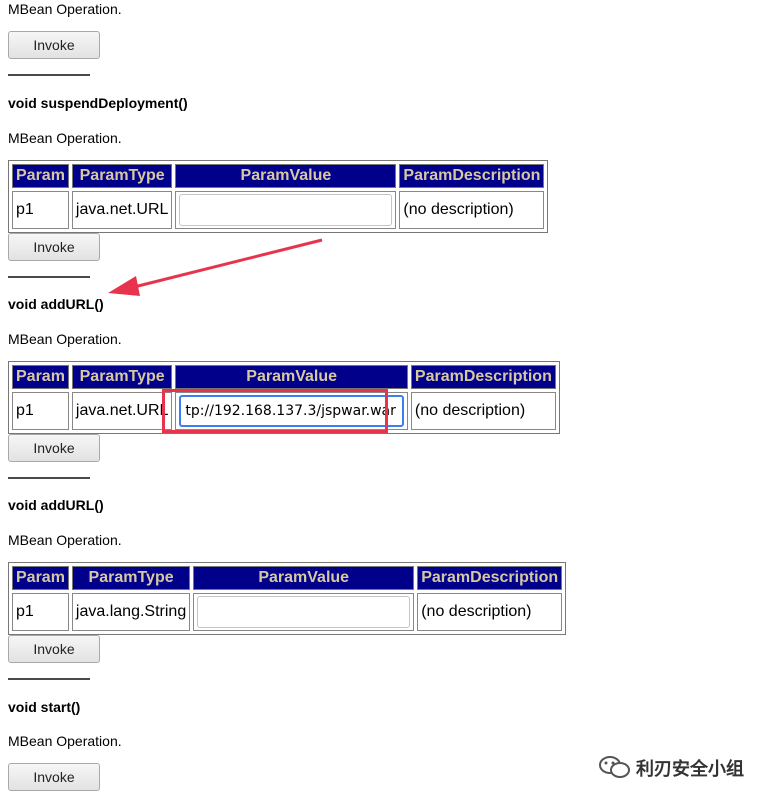 Image resolution: width=776 pixels, height=800 pixels. Describe the element at coordinates (614, 767) in the screenshot. I see `wechat-logo-icon` at that location.